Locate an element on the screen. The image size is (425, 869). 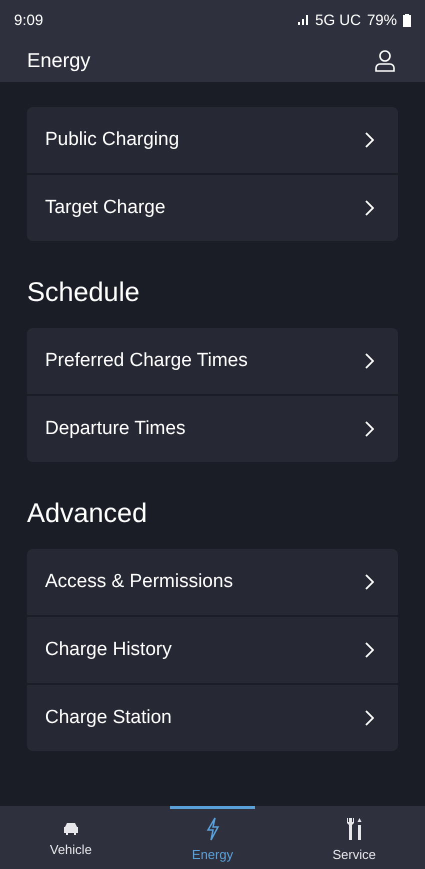
menu-item: Public Charging is located at coordinates (212, 140).